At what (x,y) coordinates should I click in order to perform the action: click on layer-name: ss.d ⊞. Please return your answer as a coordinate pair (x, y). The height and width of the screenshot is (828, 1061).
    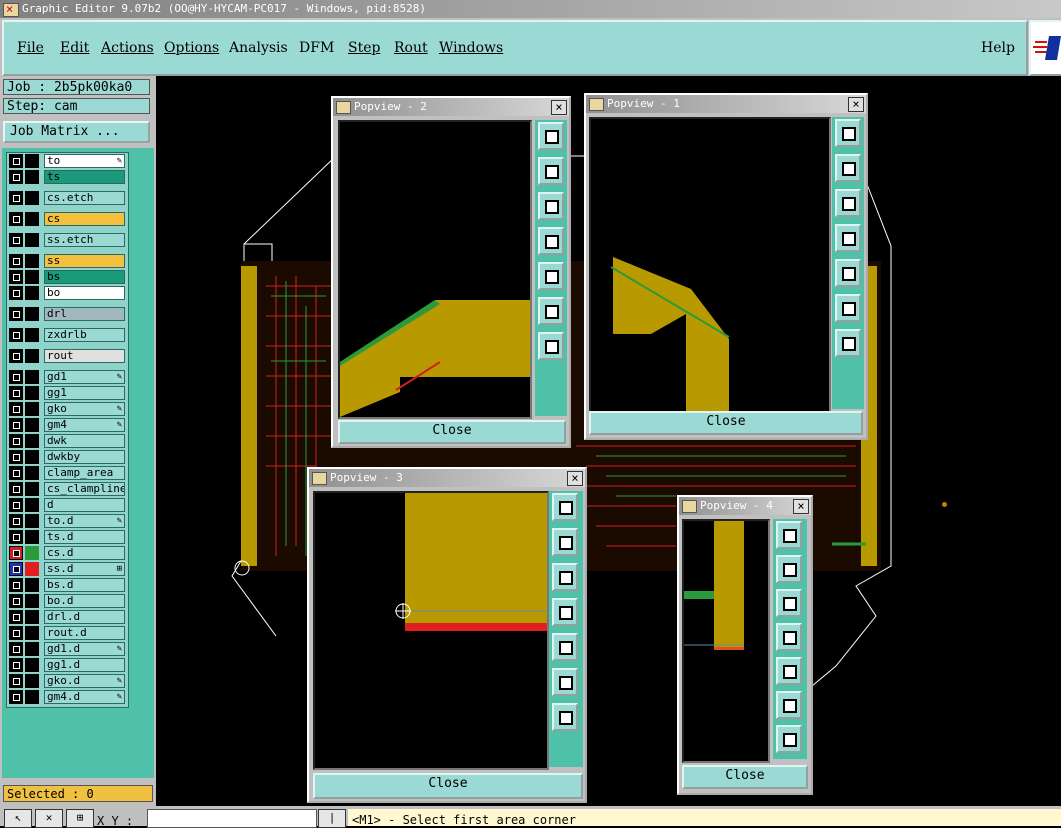
    Looking at the image, I should click on (84, 569).